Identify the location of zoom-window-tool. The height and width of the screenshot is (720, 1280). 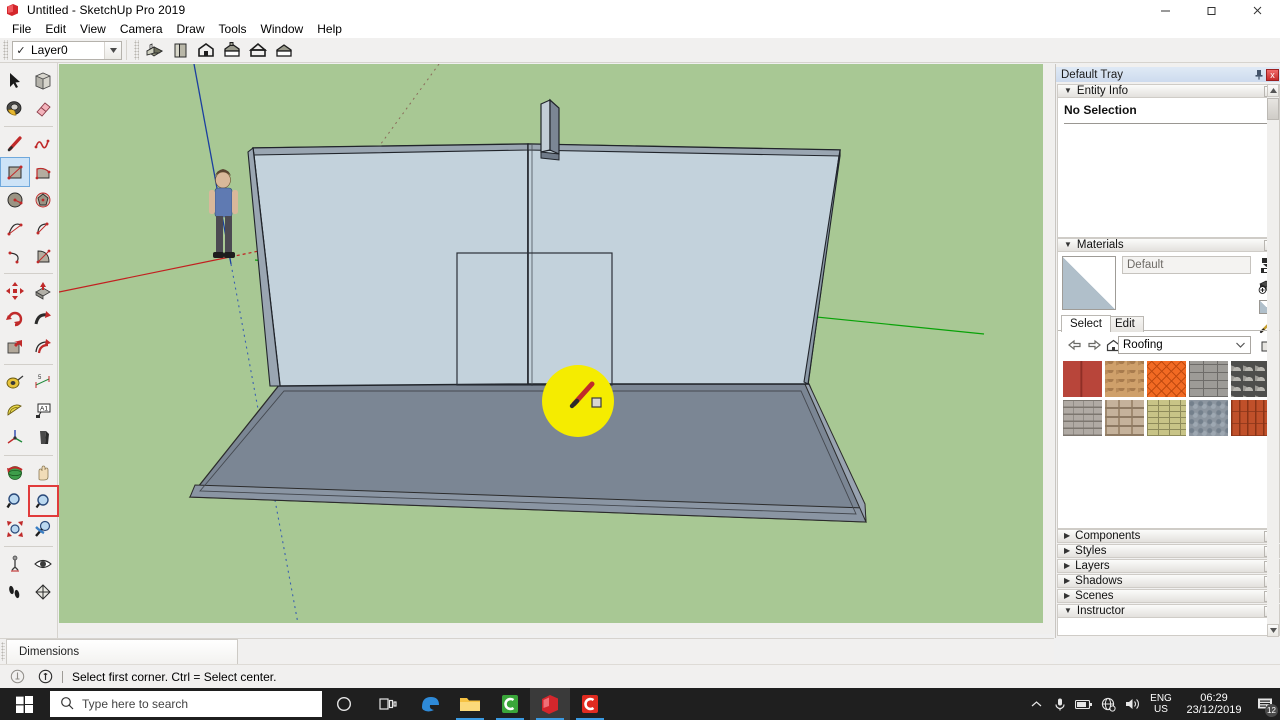
(43, 501).